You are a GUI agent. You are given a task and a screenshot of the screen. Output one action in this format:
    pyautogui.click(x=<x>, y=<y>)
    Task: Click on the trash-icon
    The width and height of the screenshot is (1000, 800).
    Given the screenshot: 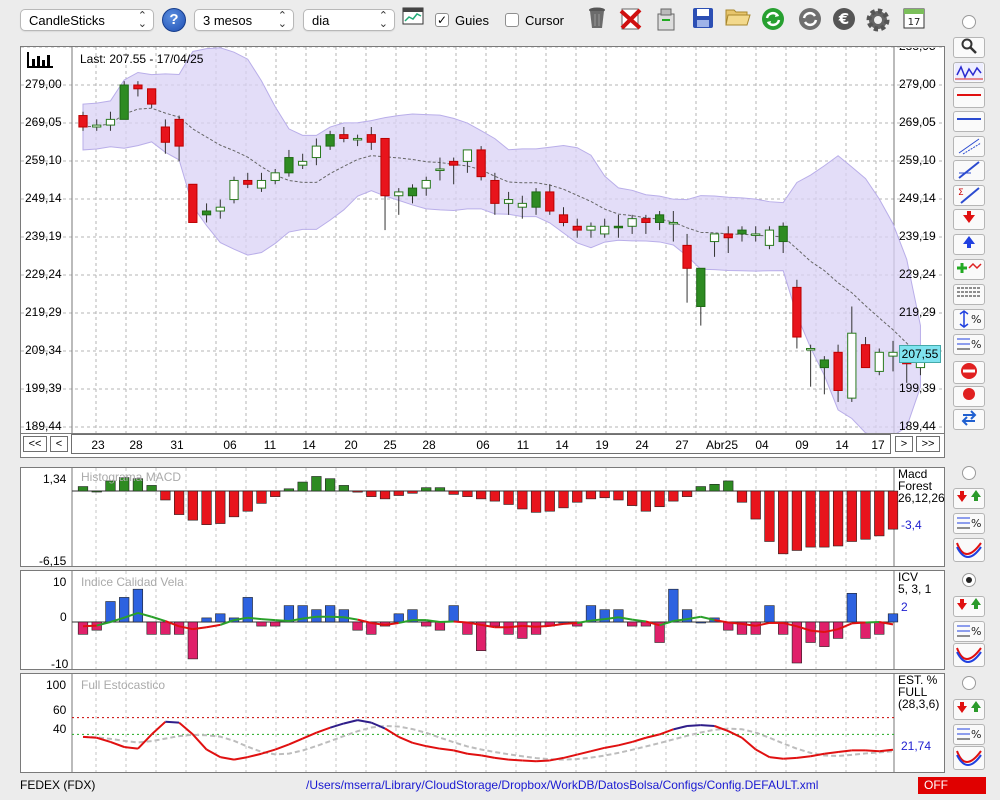 What is the action you would take?
    pyautogui.click(x=597, y=20)
    